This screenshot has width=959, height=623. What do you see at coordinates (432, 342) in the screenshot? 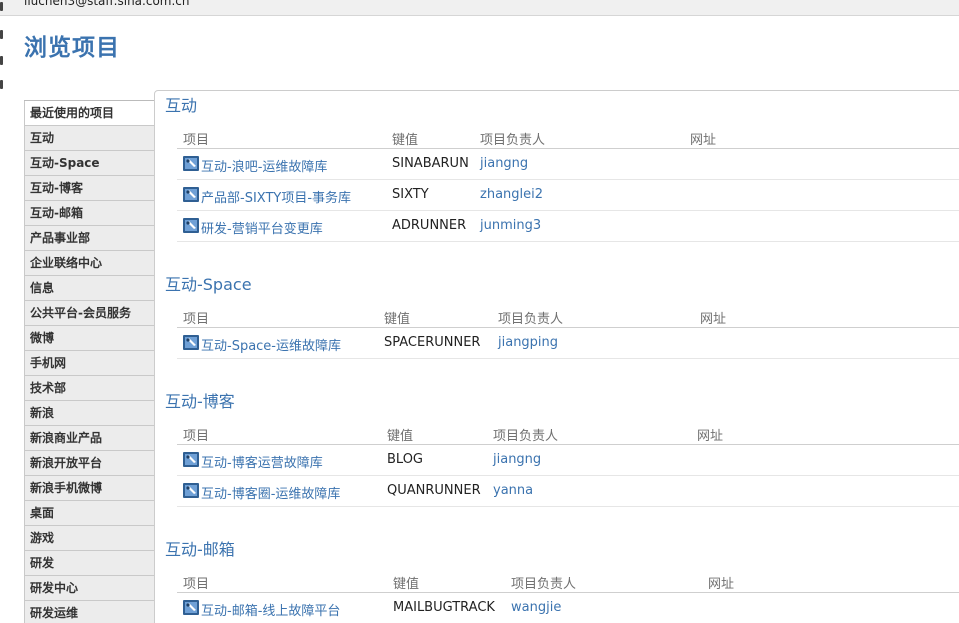
I see `project-key: SPACERUNNER` at bounding box center [432, 342].